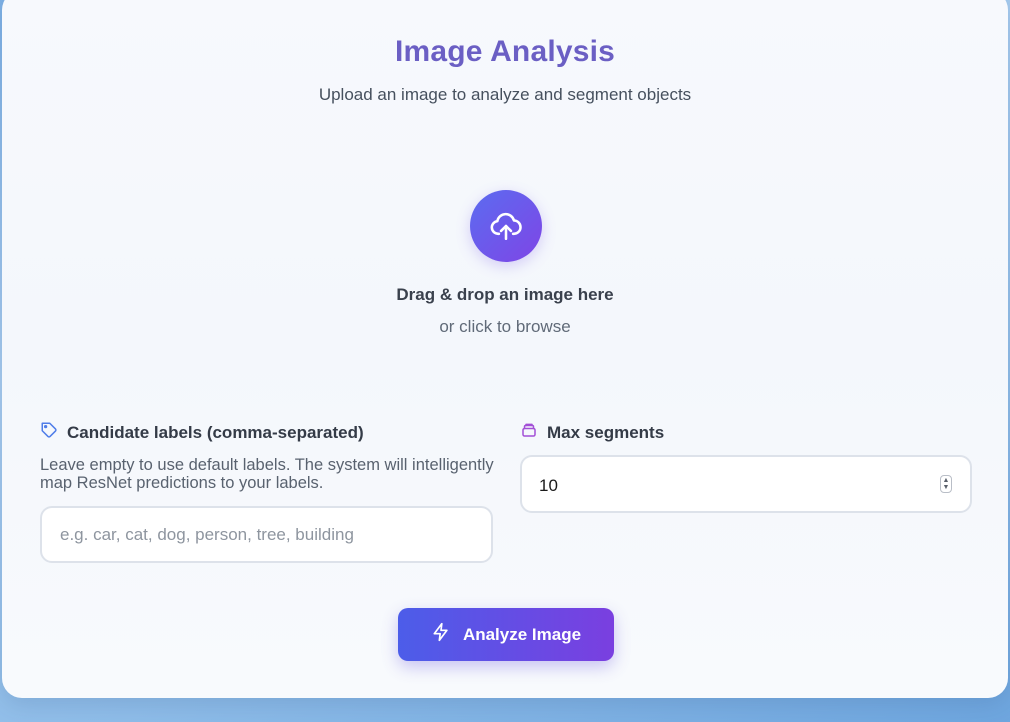 The height and width of the screenshot is (722, 1010). I want to click on lightning-icon, so click(441, 634).